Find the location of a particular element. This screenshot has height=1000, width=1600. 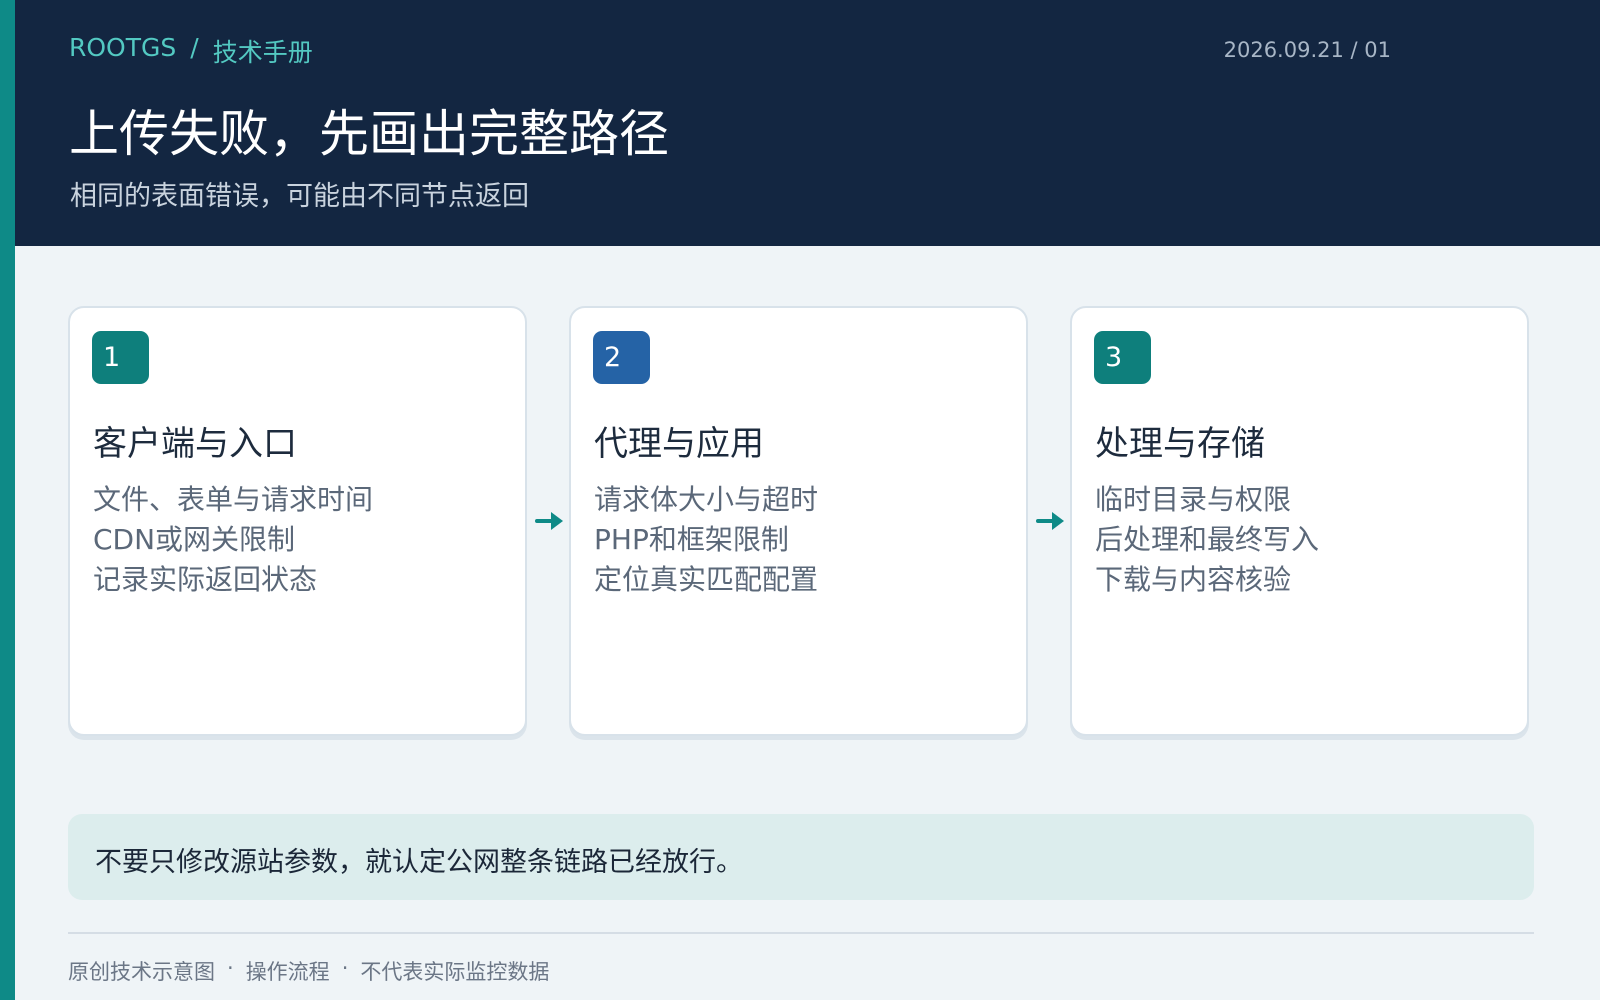

breadcrumb-brand: ROOTGS is located at coordinates (122, 51).